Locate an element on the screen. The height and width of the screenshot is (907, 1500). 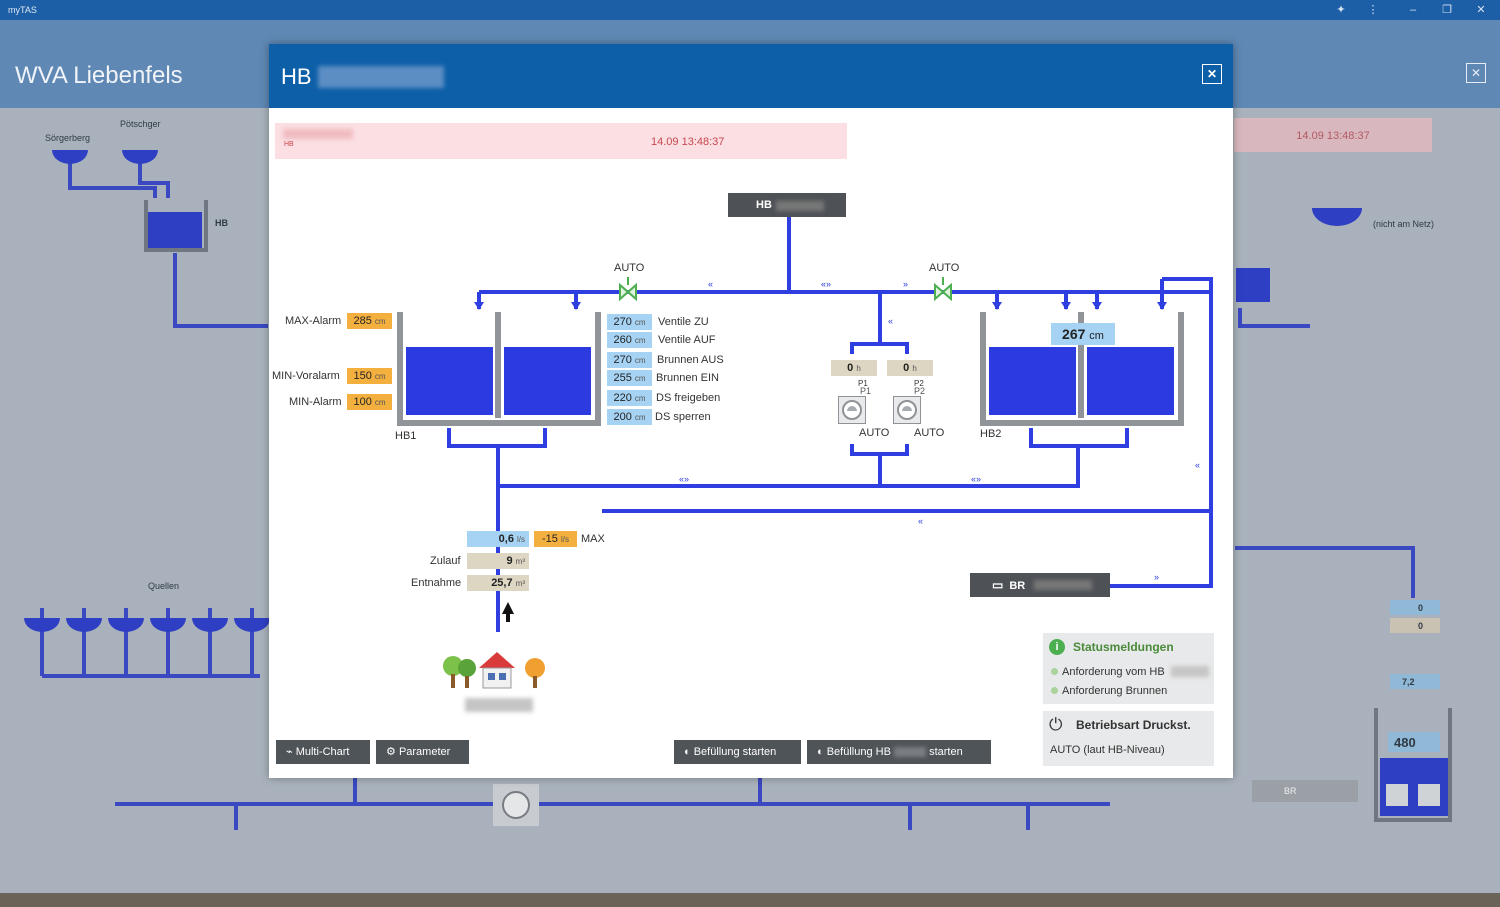
background-flow-value: 0 is located at coordinates (1421, 608).